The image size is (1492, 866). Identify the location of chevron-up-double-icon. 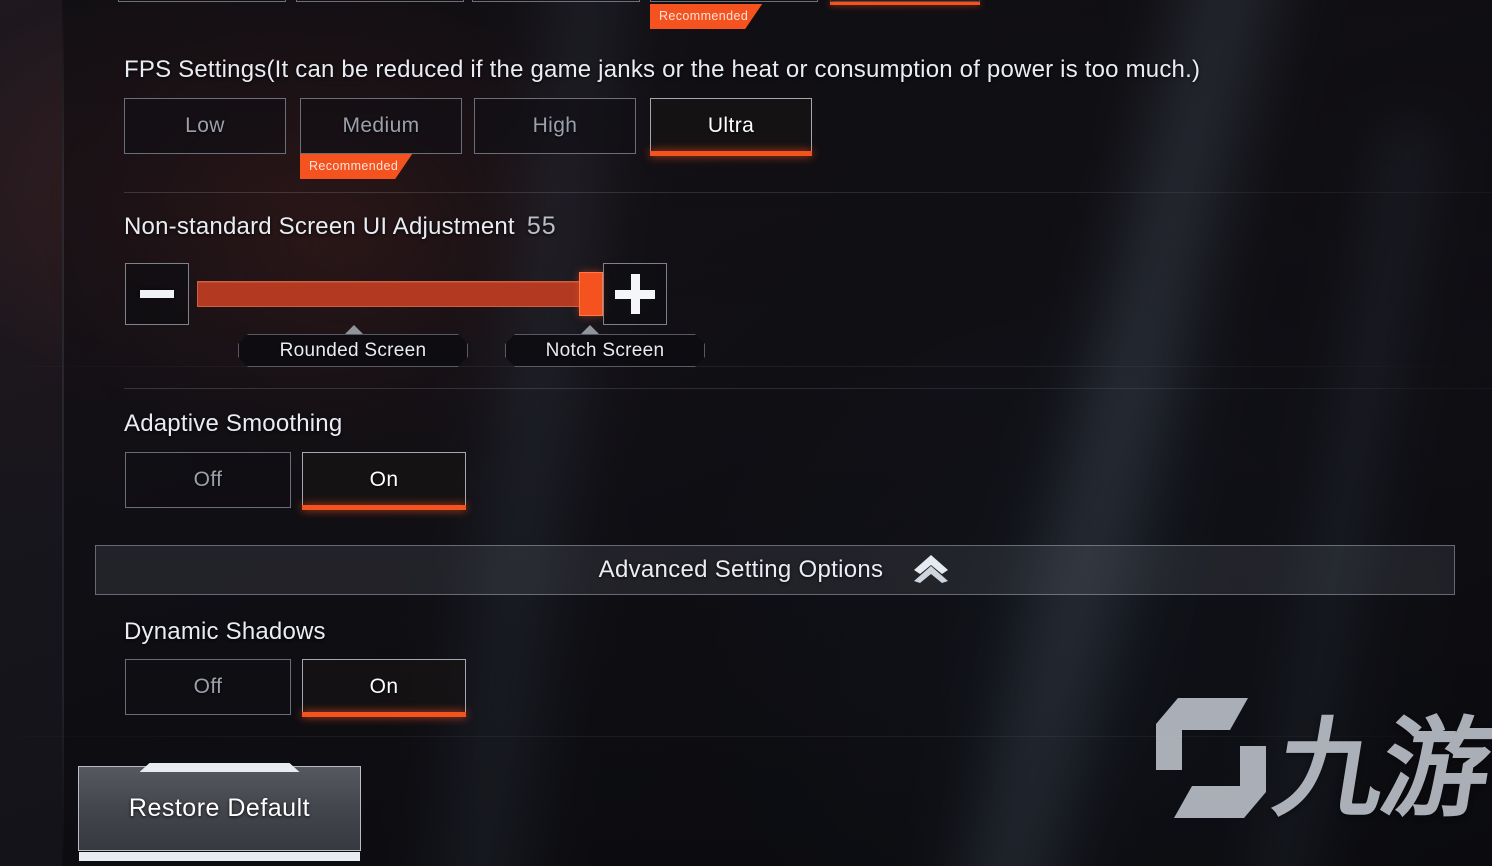
(931, 570).